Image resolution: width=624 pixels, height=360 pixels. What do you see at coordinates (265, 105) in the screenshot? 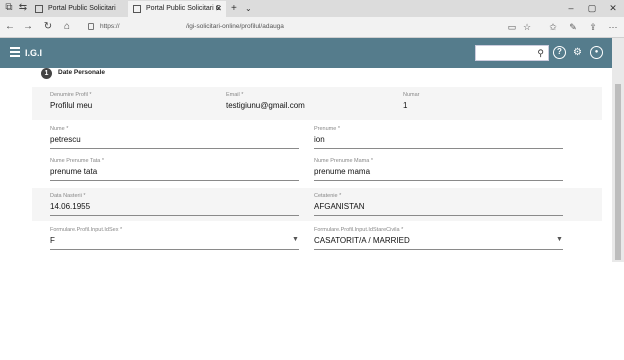
I see `field-value: testigiunu@gmail.com` at bounding box center [265, 105].